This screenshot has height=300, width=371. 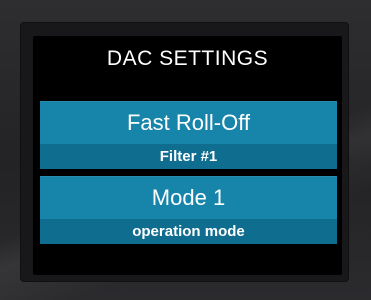 I want to click on mode-caption: operation mode, so click(x=188, y=231).